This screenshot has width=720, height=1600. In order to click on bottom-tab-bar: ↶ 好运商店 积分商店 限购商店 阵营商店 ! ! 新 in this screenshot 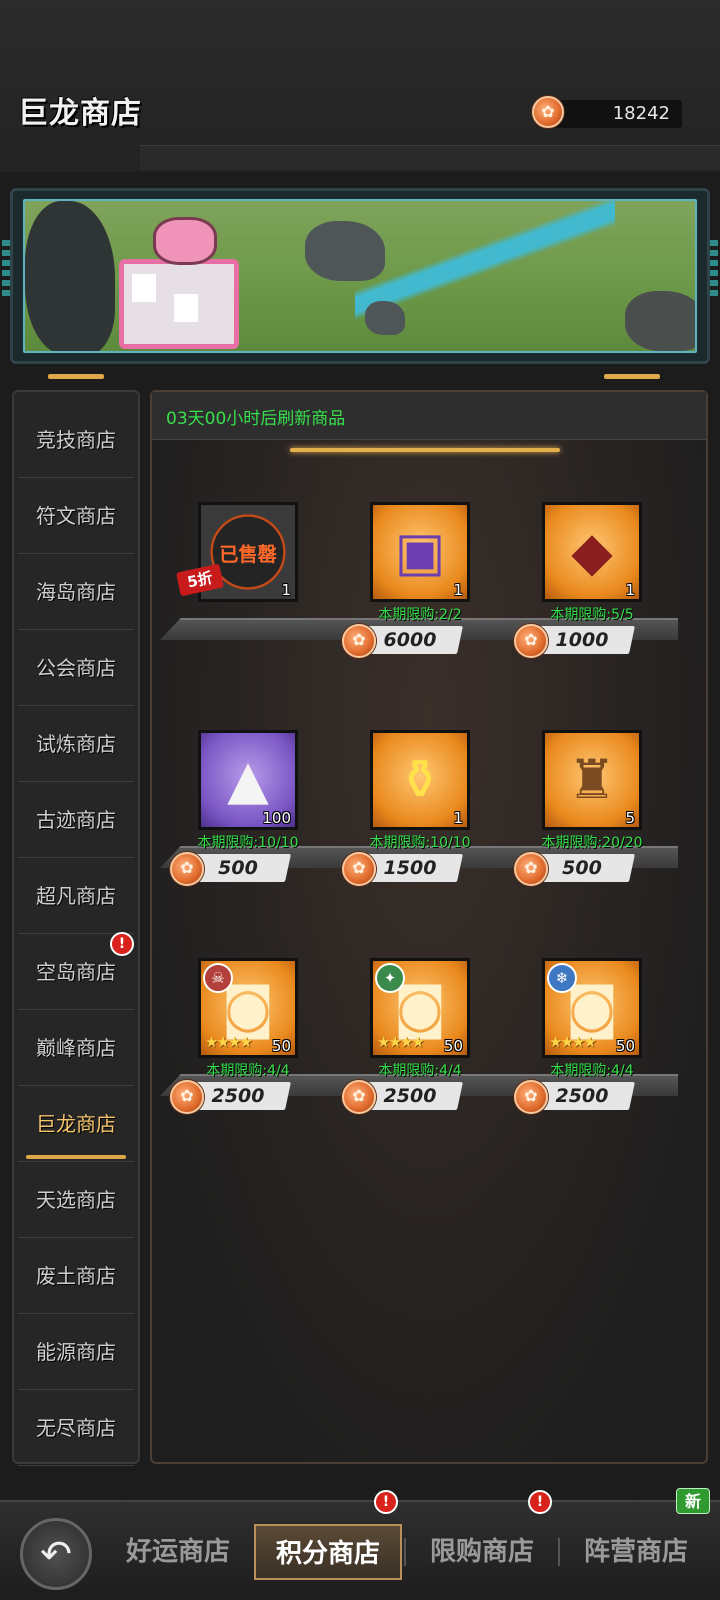, I will do `click(360, 1544)`.